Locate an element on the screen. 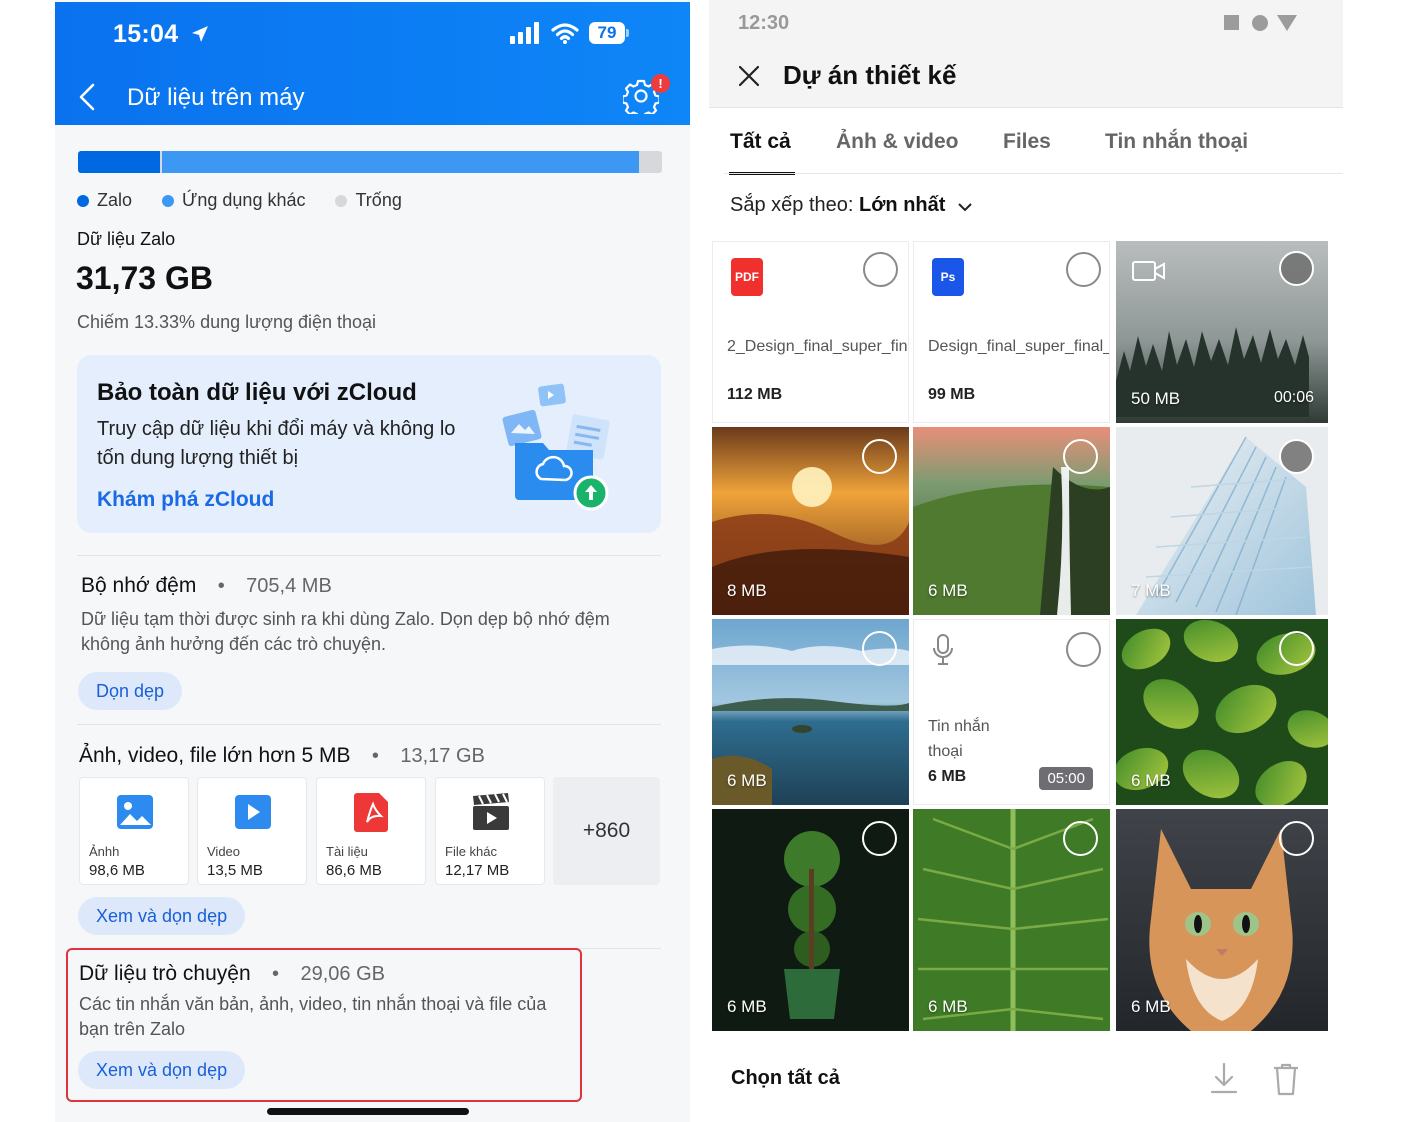 The height and width of the screenshot is (1122, 1402). microphone-icon is located at coordinates (943, 649).